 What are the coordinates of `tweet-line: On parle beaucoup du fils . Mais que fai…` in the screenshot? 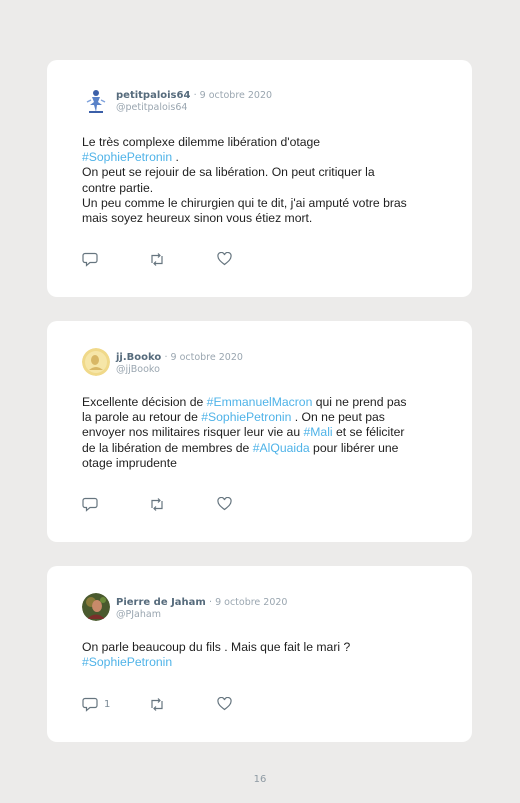 It's located at (262, 647).